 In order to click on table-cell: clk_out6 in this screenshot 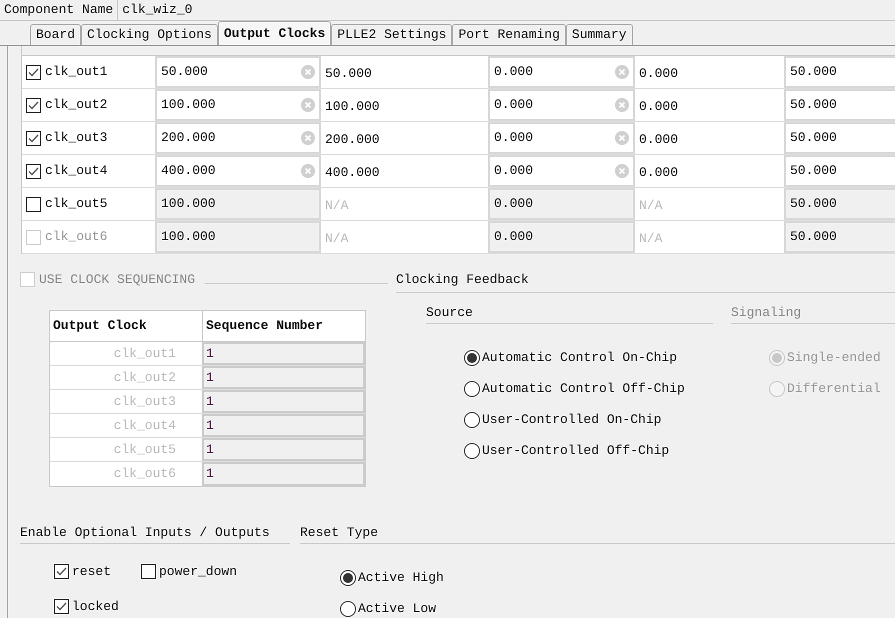, I will do `click(126, 474)`.